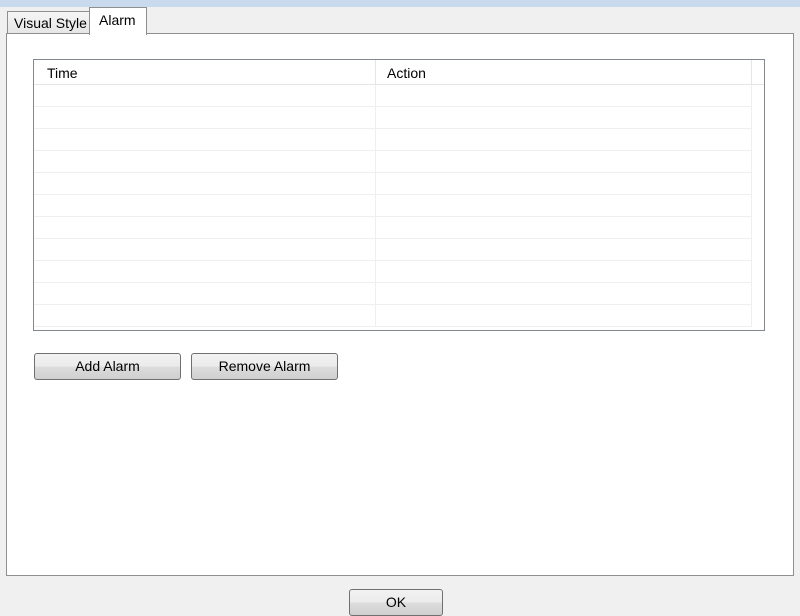 Image resolution: width=800 pixels, height=616 pixels. Describe the element at coordinates (48, 23) in the screenshot. I see `tab-visual-style: Visual Style` at that location.